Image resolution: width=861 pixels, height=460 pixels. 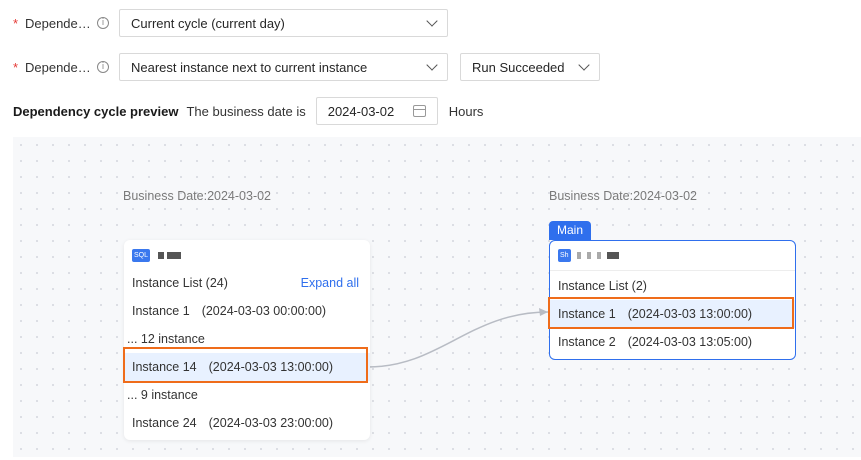 I want to click on instance-time: (2024-03-03 23:00:00), so click(x=271, y=423).